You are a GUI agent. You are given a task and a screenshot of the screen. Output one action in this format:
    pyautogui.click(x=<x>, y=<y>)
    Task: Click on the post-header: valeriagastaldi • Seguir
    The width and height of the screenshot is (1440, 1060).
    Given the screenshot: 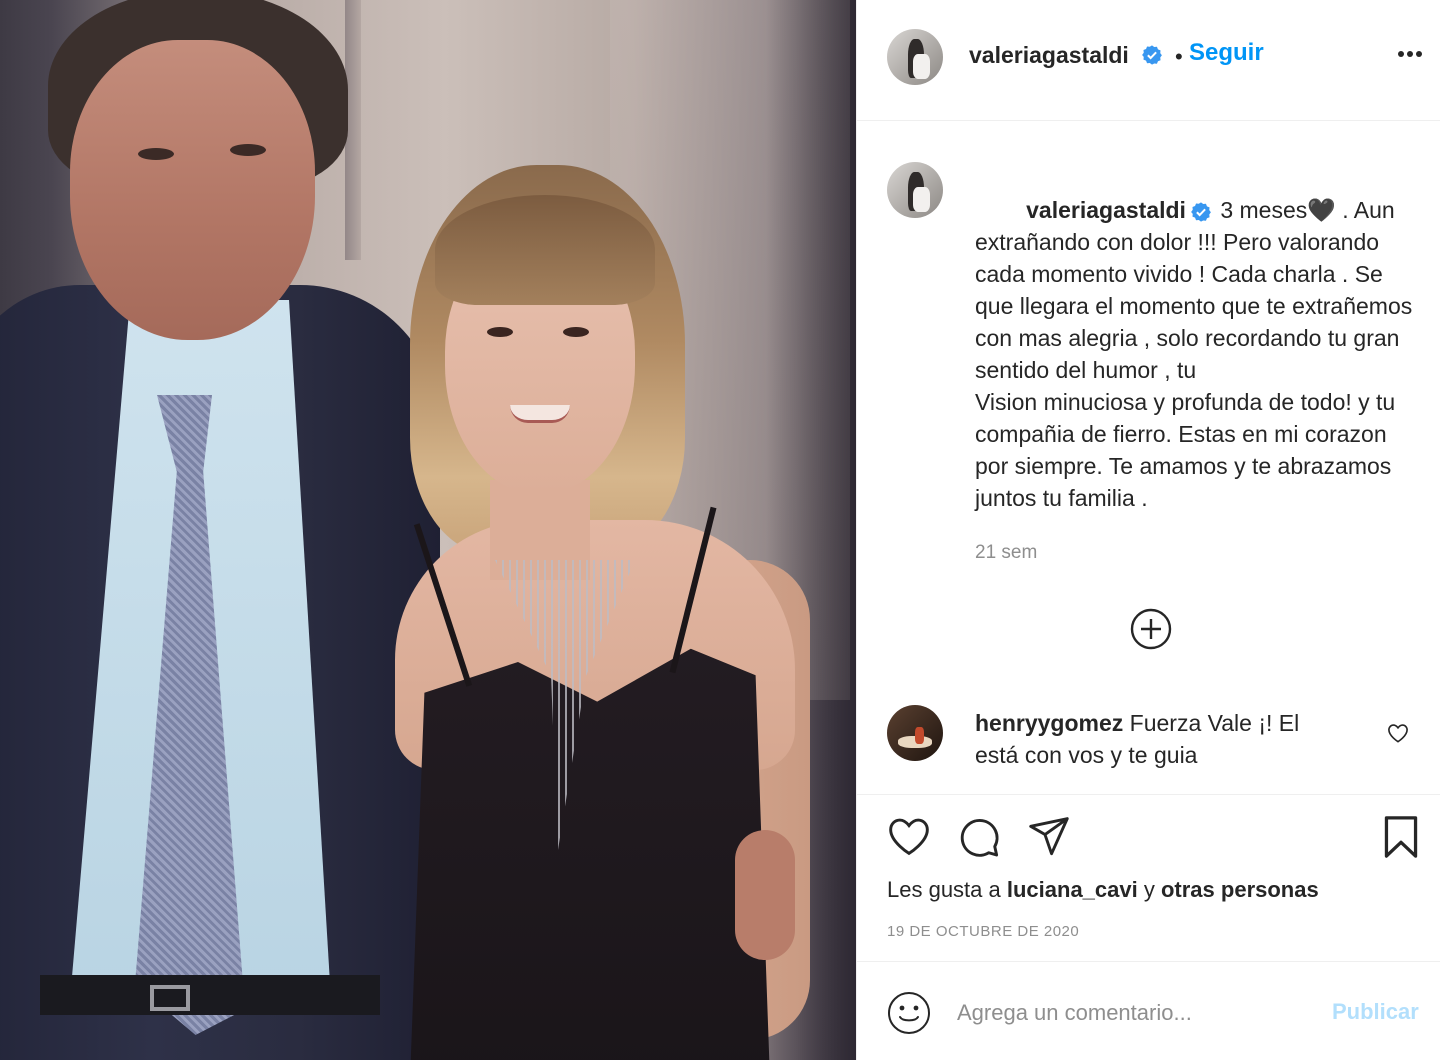 What is the action you would take?
    pyautogui.click(x=1148, y=60)
    